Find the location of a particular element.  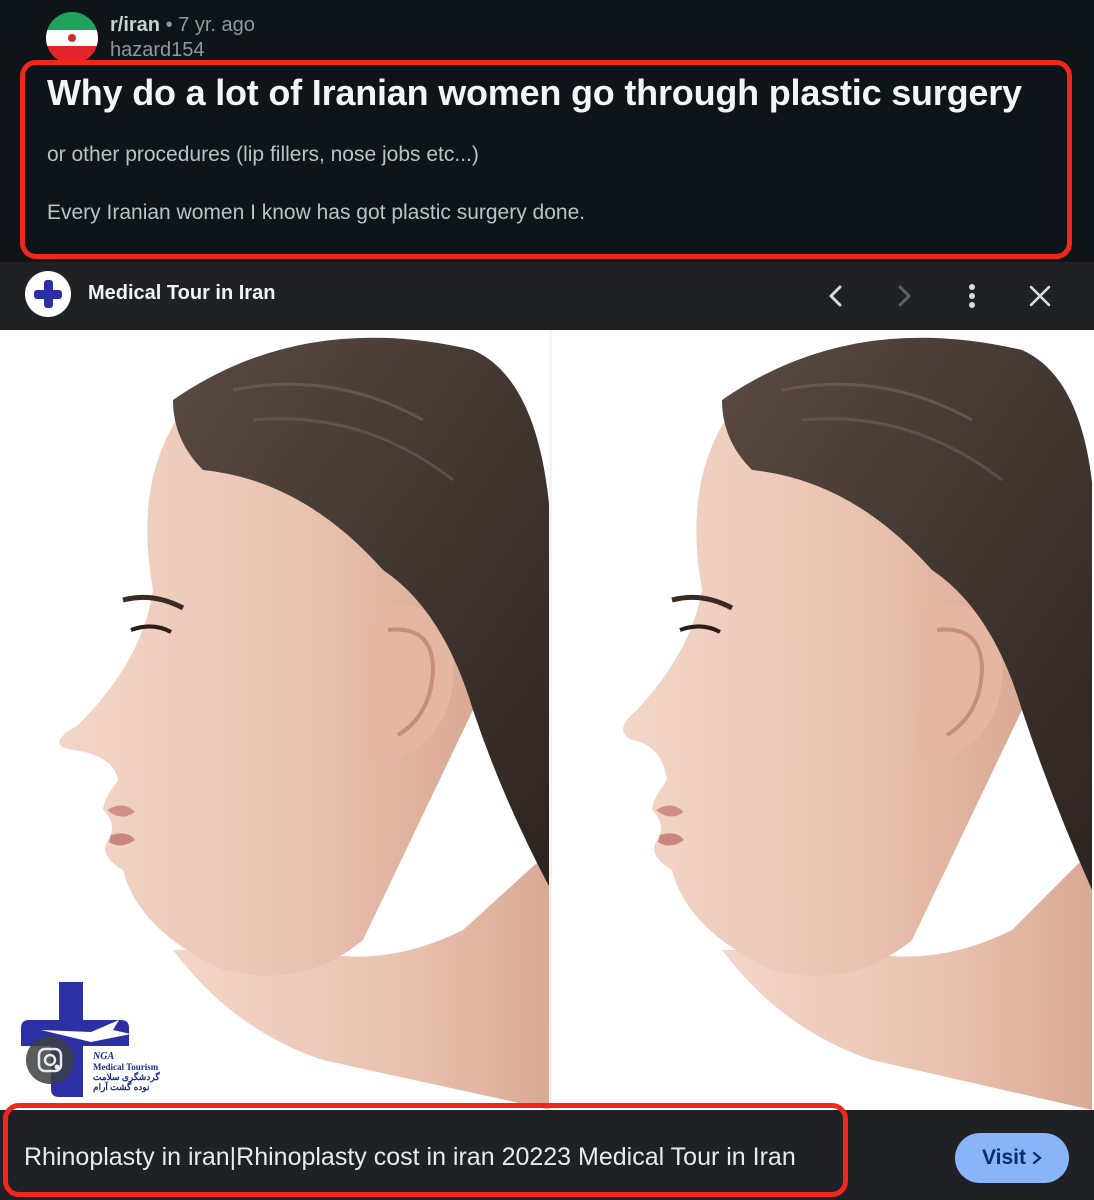

more-vert-icon is located at coordinates (972, 296).